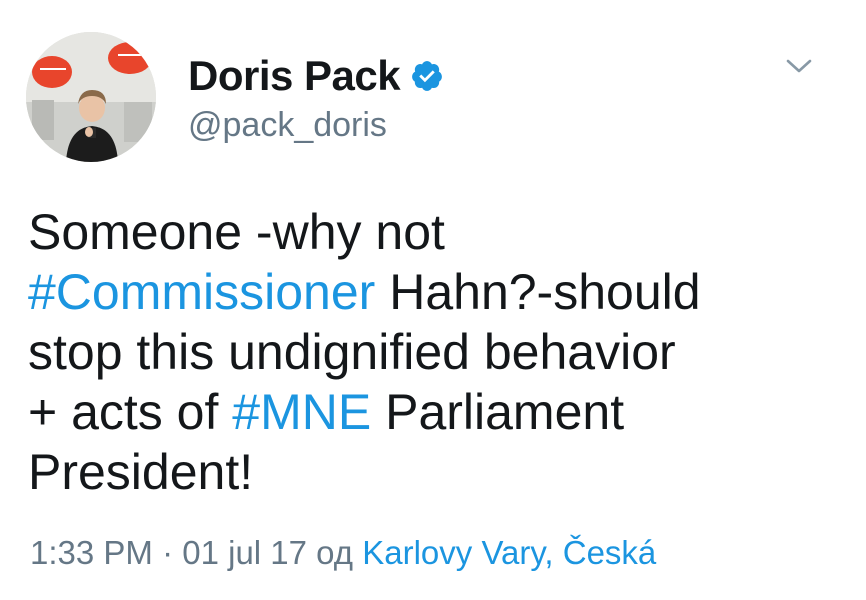 The height and width of the screenshot is (600, 866). I want to click on avatar-photo, so click(91, 97).